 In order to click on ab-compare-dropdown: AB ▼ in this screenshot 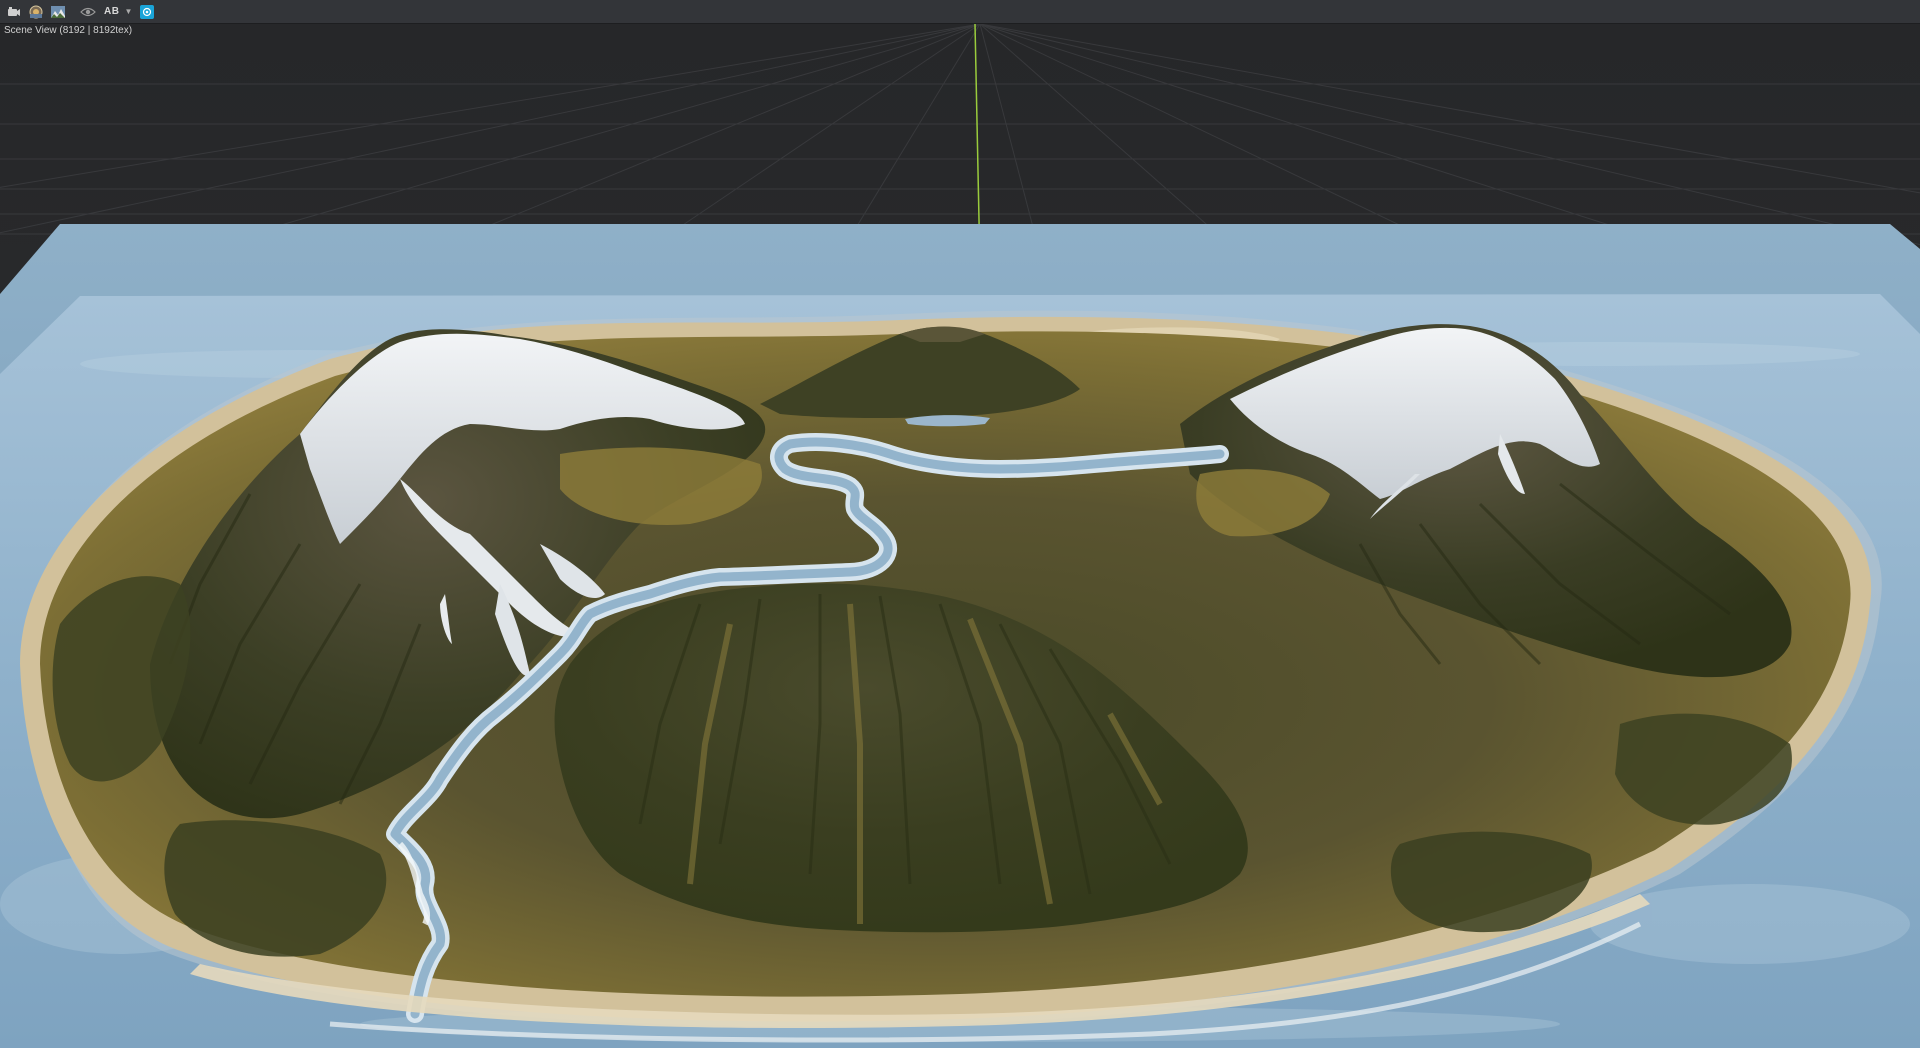, I will do `click(118, 12)`.